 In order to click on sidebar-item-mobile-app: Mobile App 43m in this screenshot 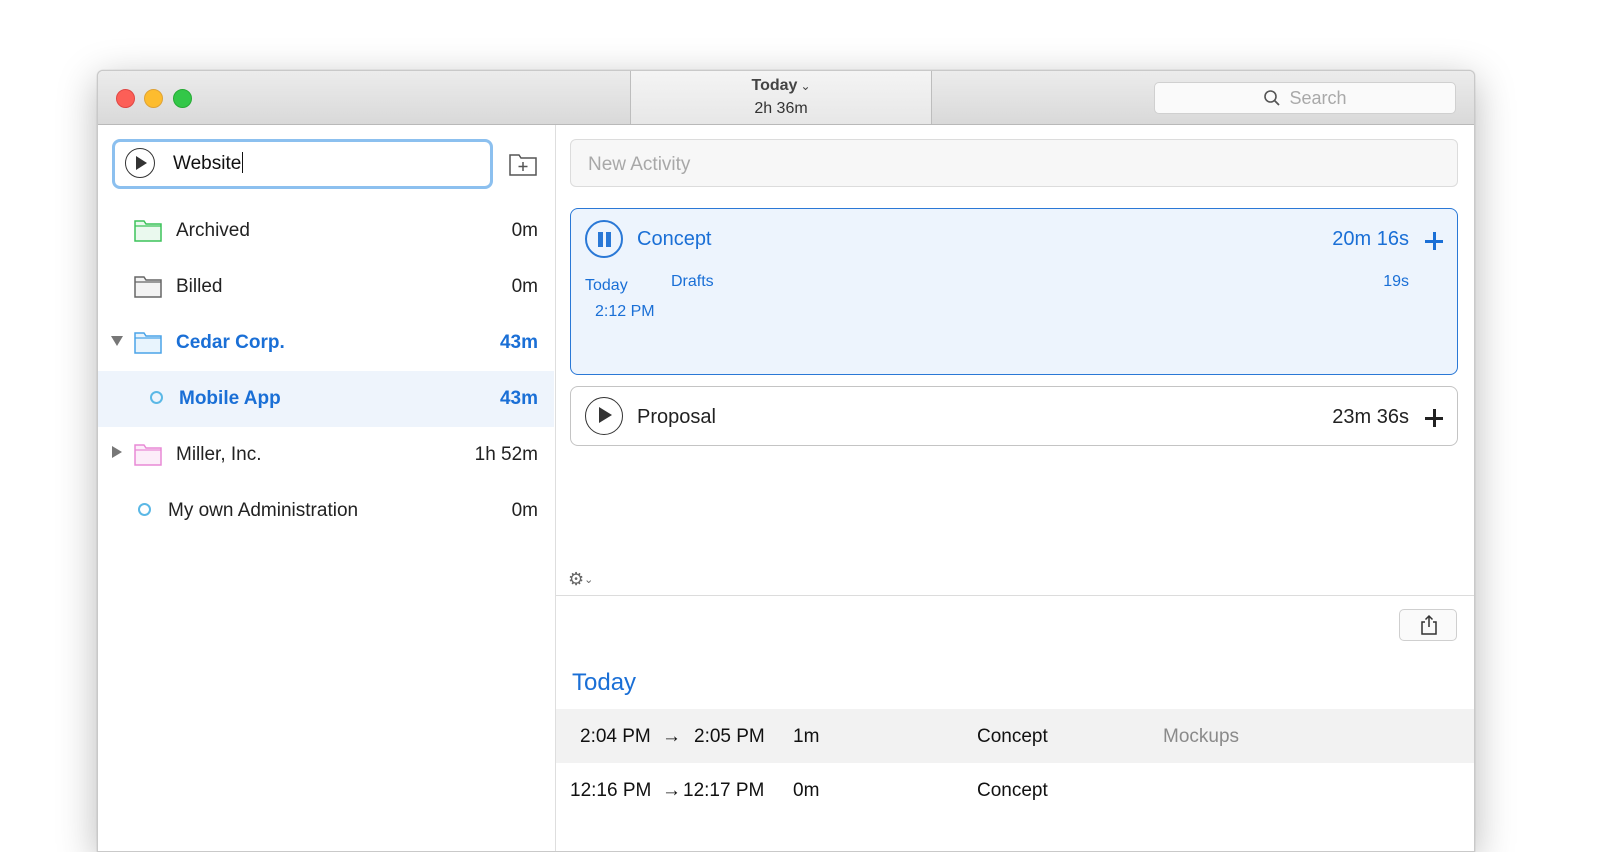, I will do `click(326, 399)`.